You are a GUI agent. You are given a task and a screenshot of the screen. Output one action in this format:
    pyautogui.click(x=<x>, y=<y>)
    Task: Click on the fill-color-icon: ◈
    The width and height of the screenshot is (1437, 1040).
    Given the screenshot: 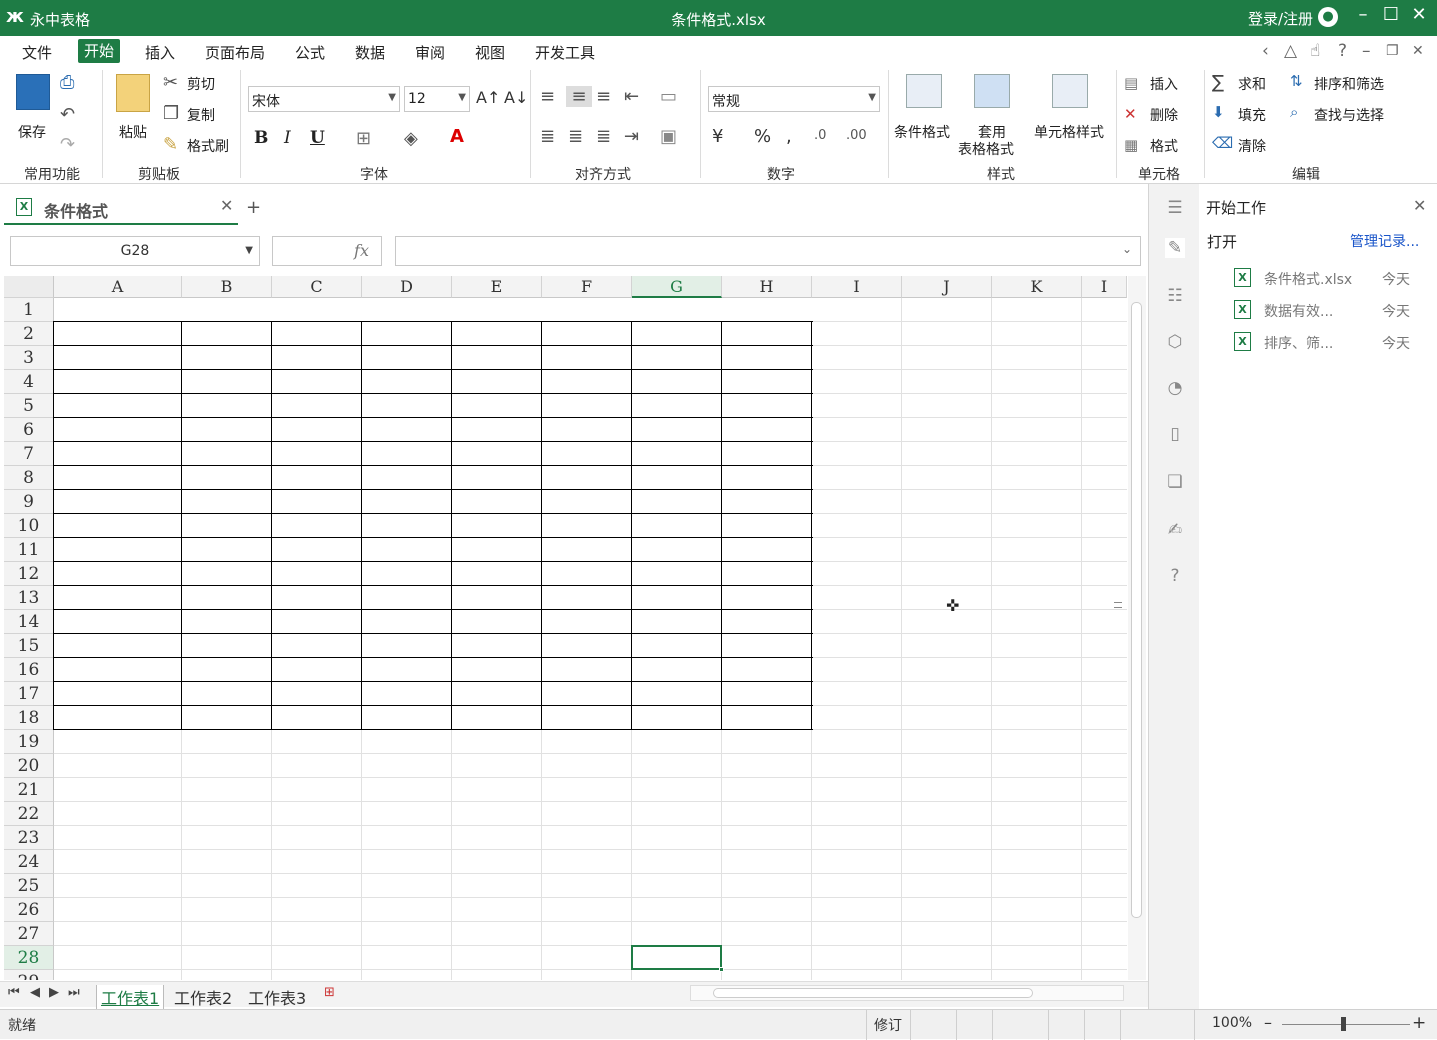 What is the action you would take?
    pyautogui.click(x=411, y=138)
    